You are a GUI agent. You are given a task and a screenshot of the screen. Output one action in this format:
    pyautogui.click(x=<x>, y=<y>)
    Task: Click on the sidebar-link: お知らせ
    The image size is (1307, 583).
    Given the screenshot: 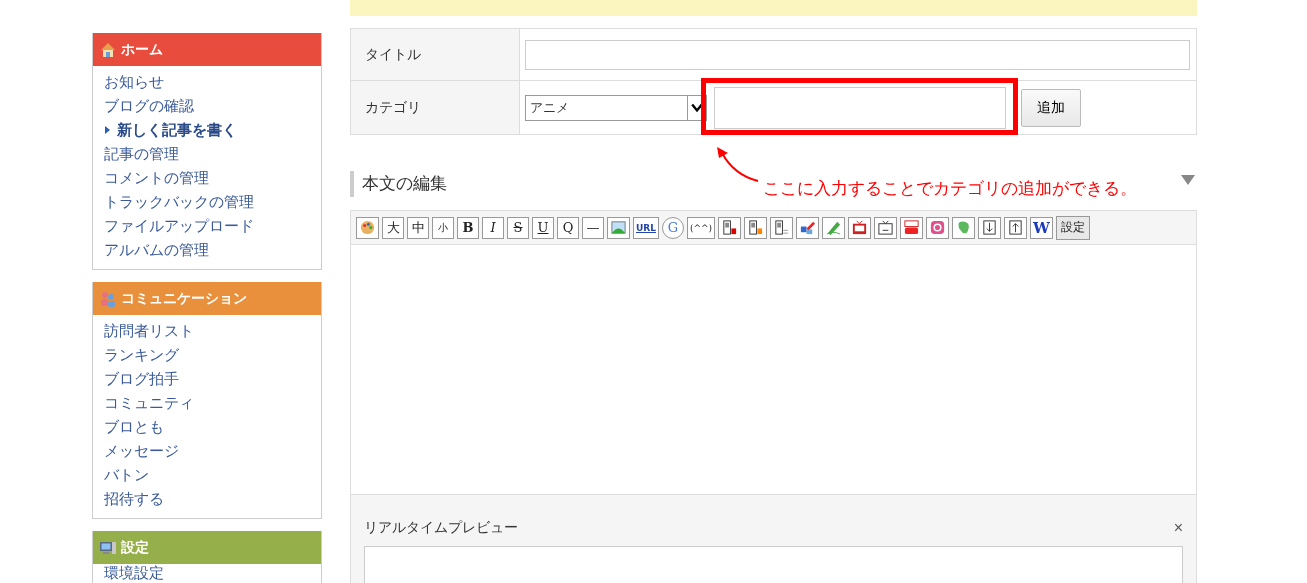 What is the action you would take?
    pyautogui.click(x=212, y=82)
    